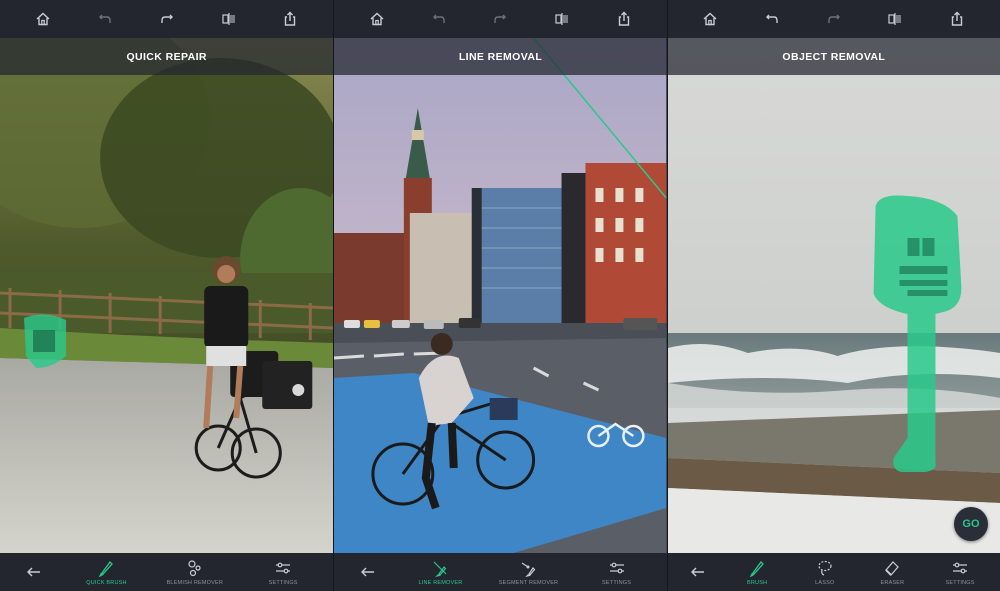 The width and height of the screenshot is (1000, 591). Describe the element at coordinates (440, 569) in the screenshot. I see `line-remover-icon` at that location.